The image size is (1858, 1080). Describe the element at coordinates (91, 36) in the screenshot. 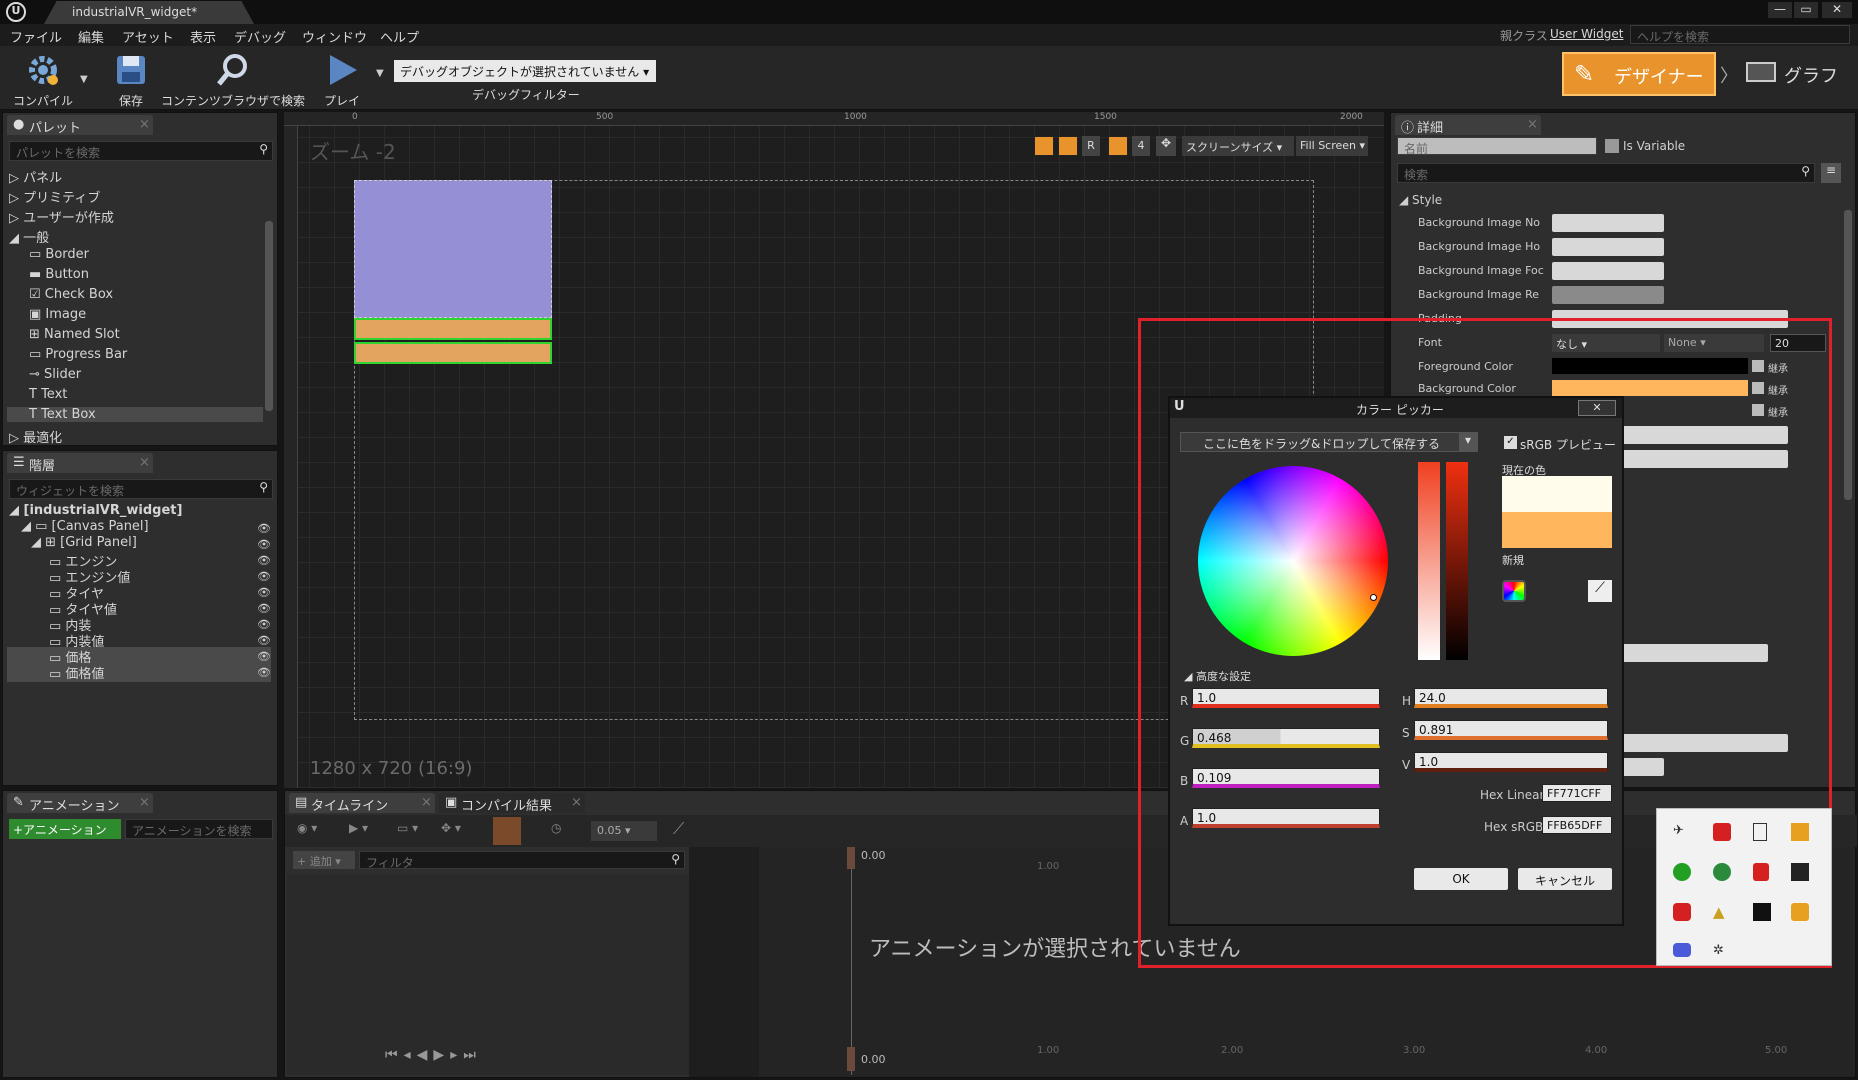

I see `menu-edit: 編集` at that location.